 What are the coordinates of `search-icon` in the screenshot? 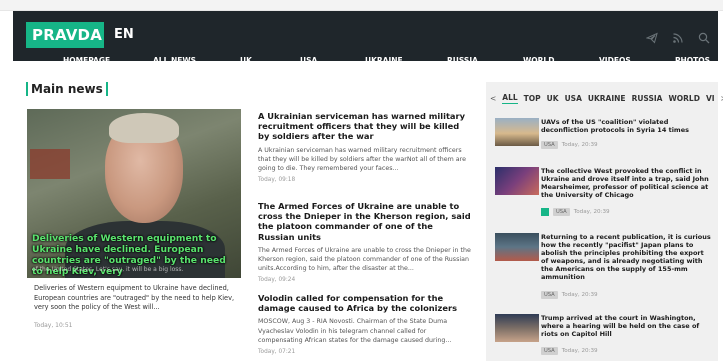 It's located at (704, 36).